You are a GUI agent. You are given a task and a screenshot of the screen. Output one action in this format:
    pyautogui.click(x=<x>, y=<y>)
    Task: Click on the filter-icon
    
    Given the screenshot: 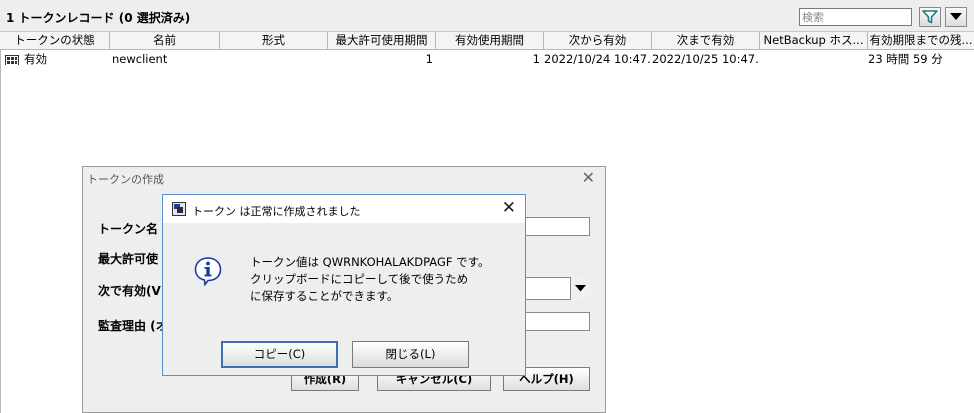 What is the action you would take?
    pyautogui.click(x=930, y=17)
    